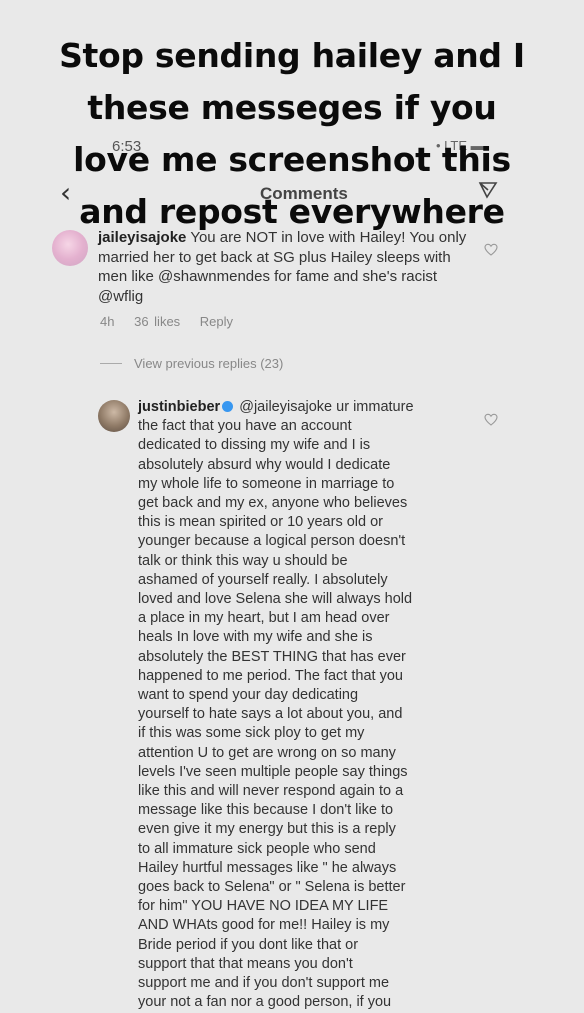 This screenshot has width=584, height=1013. I want to click on headline-line: Stop sending hailey and I, so click(292, 55).